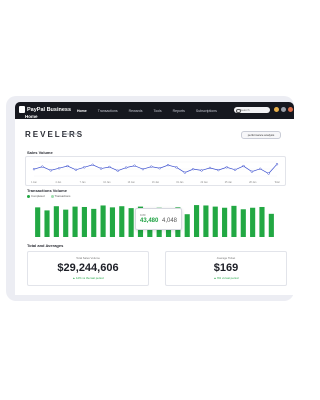 Image resolution: width=320 pixels, height=400 pixels. What do you see at coordinates (107, 182) in the screenshot?
I see `x-tick-label: 10 Jan` at bounding box center [107, 182].